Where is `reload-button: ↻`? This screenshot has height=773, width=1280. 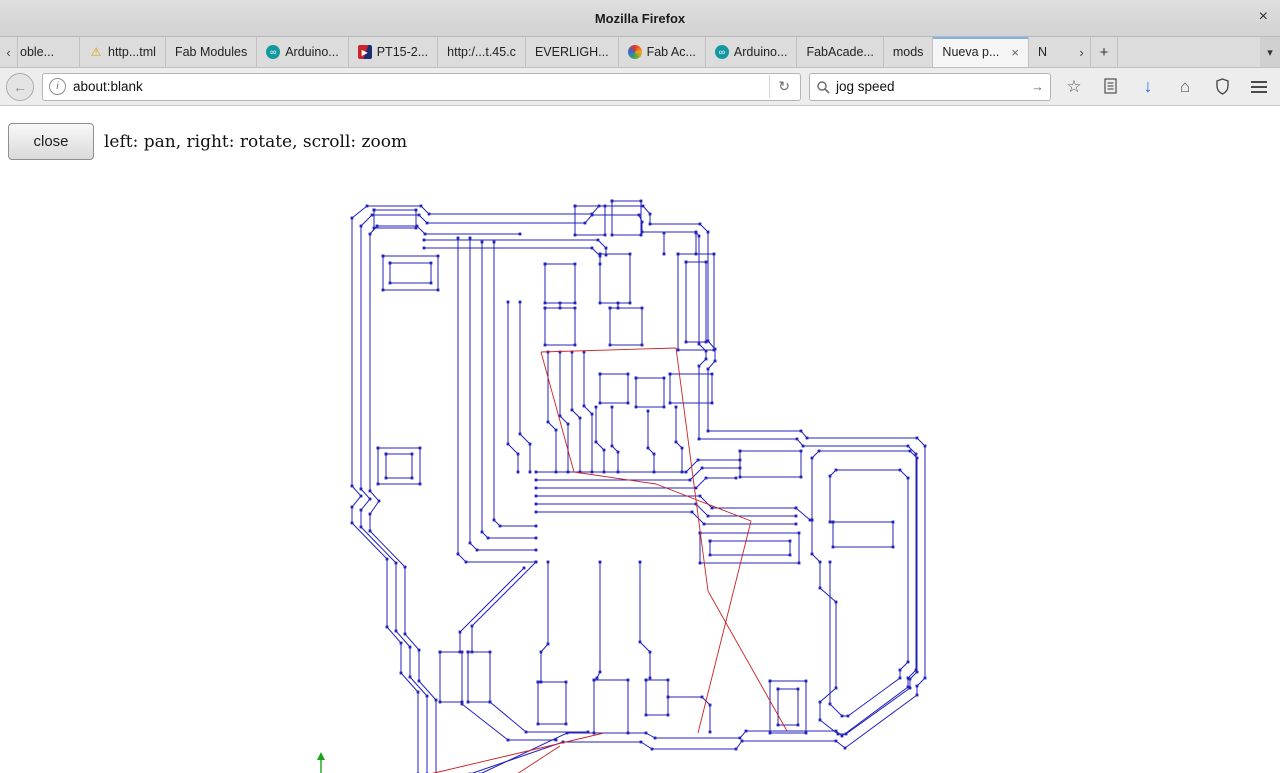 reload-button: ↻ is located at coordinates (781, 86).